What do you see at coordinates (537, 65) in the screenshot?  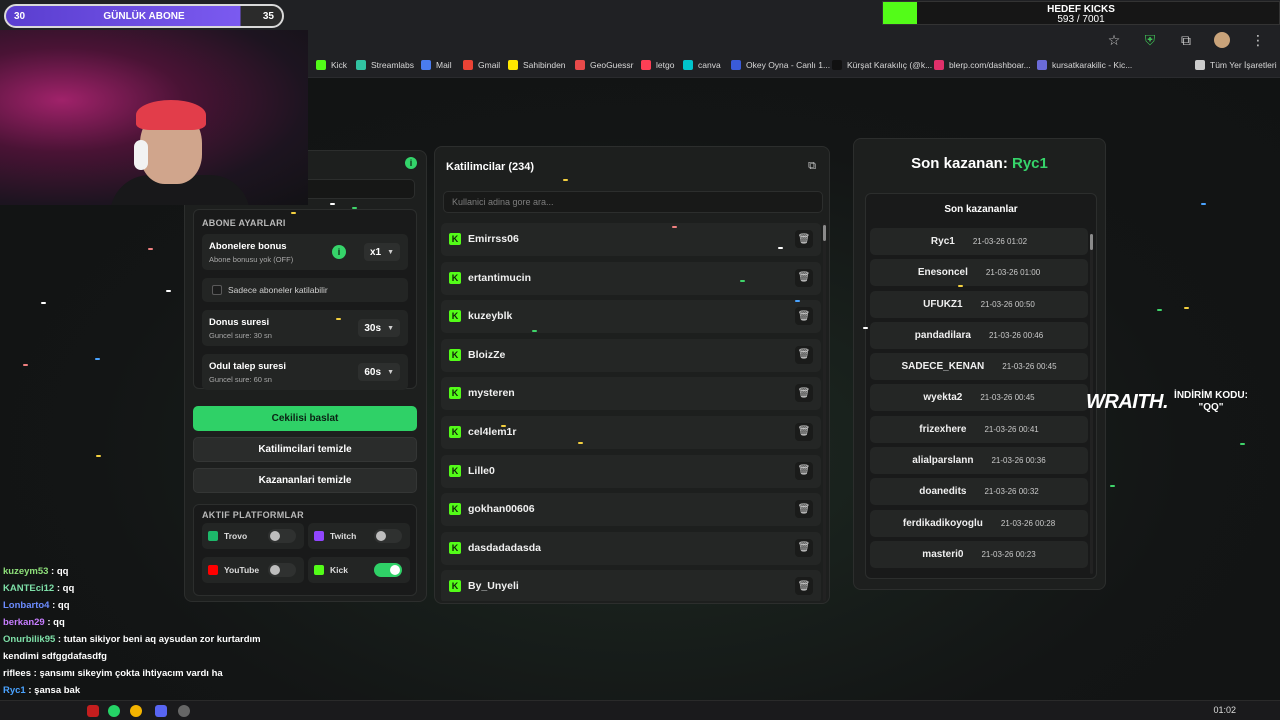 I see `bookmark-item: Sahibinden` at bounding box center [537, 65].